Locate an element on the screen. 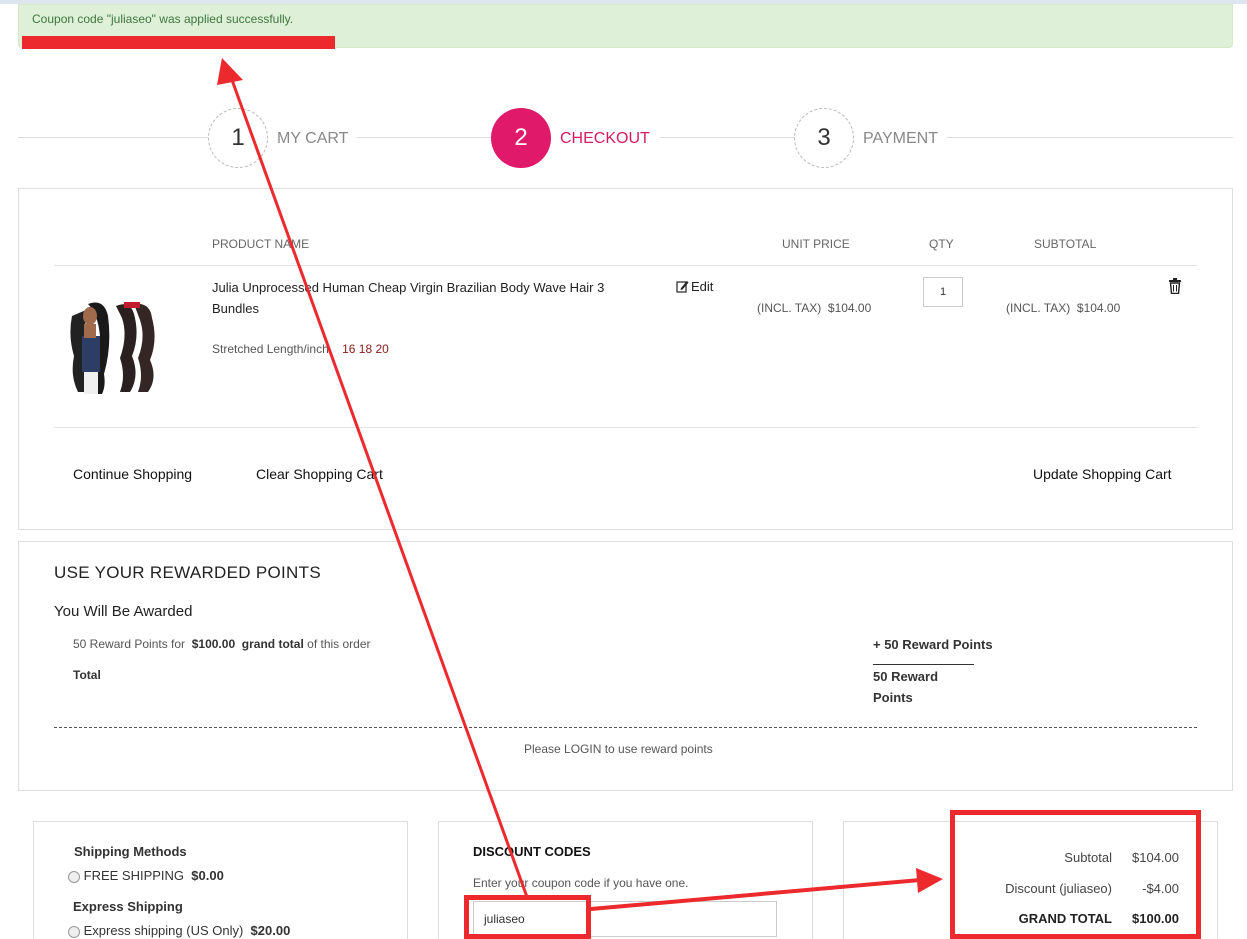 This screenshot has height=939, width=1247. edit-item-link: Edit is located at coordinates (694, 286).